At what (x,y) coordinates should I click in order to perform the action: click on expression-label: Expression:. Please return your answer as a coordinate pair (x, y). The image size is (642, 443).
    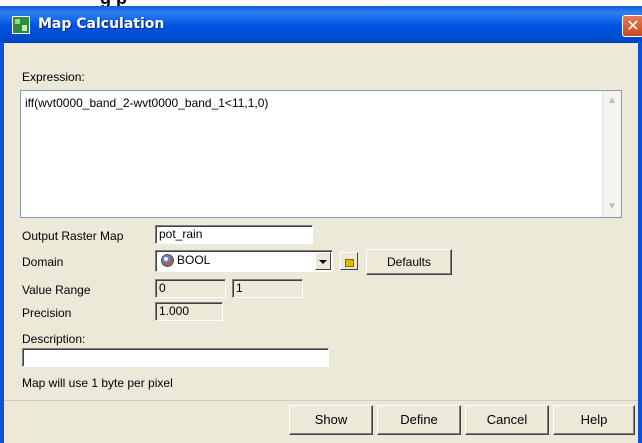
    Looking at the image, I should click on (53, 77).